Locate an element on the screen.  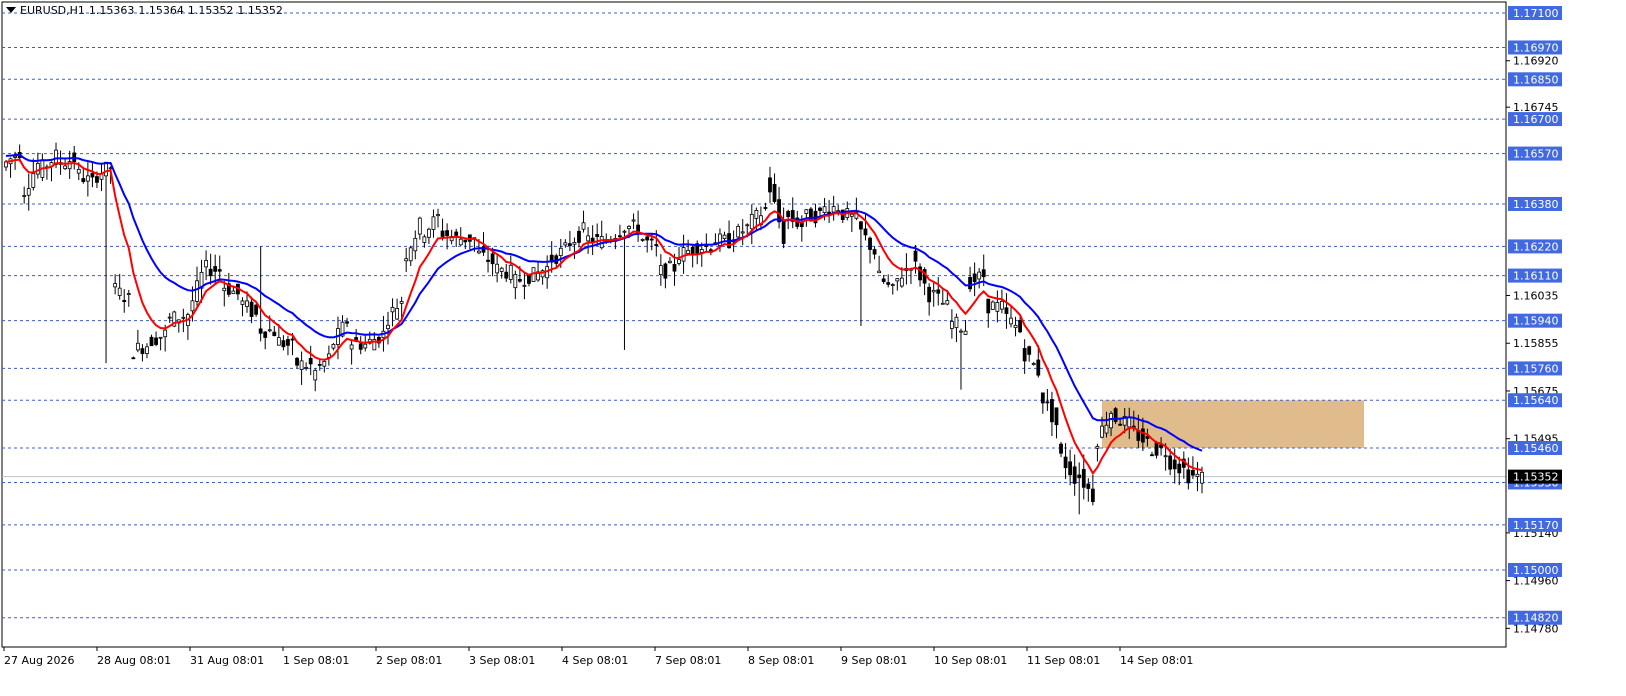
level-tag-label: 1.16850 is located at coordinates (1536, 79).